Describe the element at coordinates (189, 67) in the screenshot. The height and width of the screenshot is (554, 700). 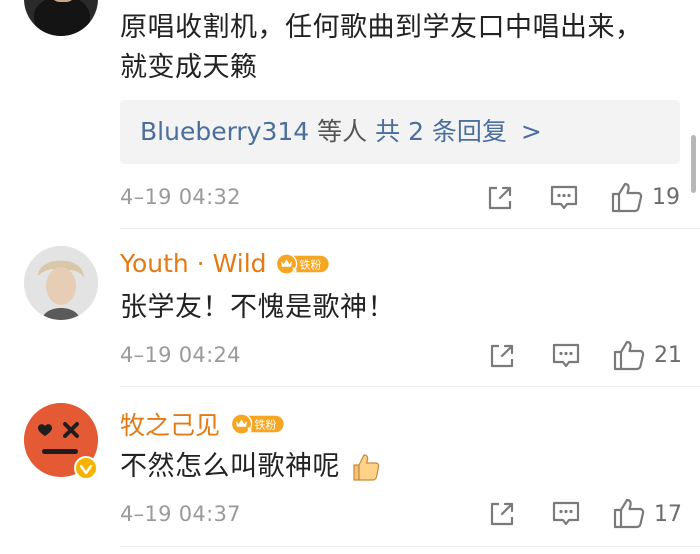
I see `comment-text-line: 就变成天籁` at that location.